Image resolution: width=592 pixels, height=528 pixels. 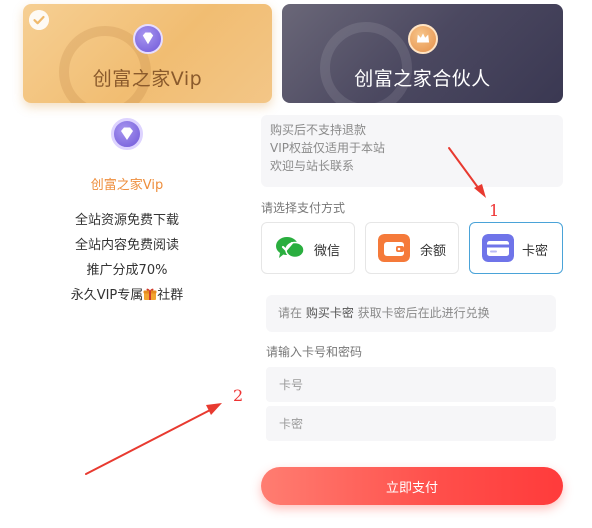 What do you see at coordinates (327, 148) in the screenshot?
I see `notice-line: VIP权益仅适用于本站` at bounding box center [327, 148].